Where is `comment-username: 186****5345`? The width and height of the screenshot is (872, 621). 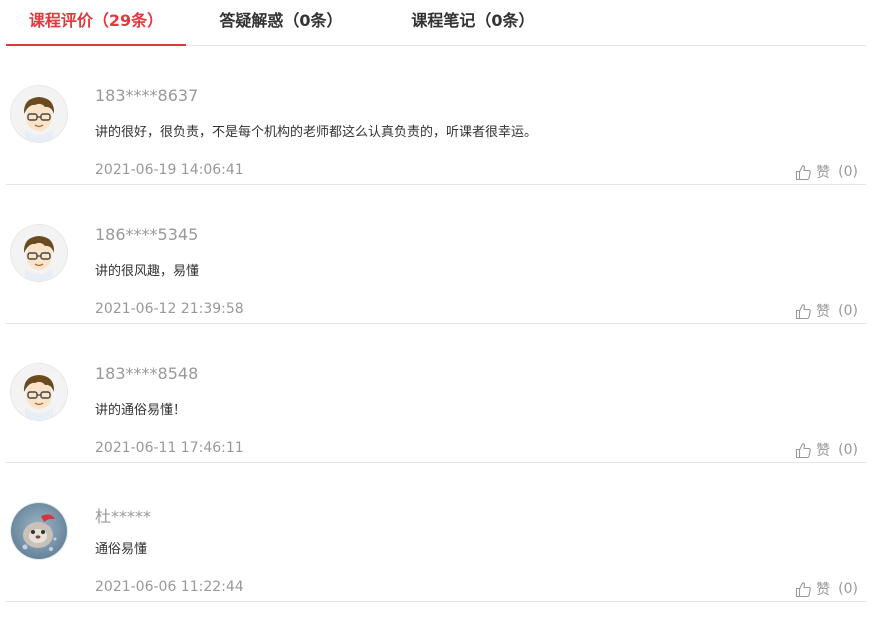 comment-username: 186****5345 is located at coordinates (147, 234).